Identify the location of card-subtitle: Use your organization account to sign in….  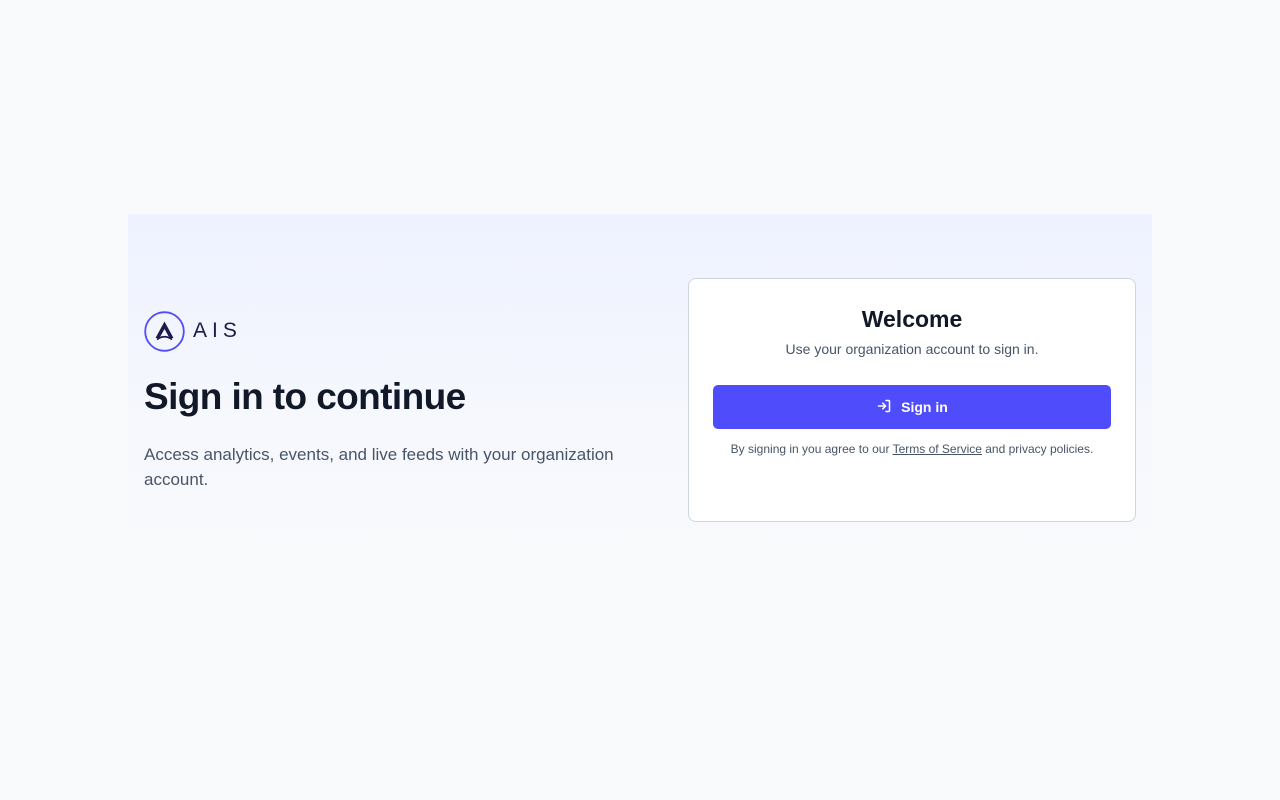
(912, 349).